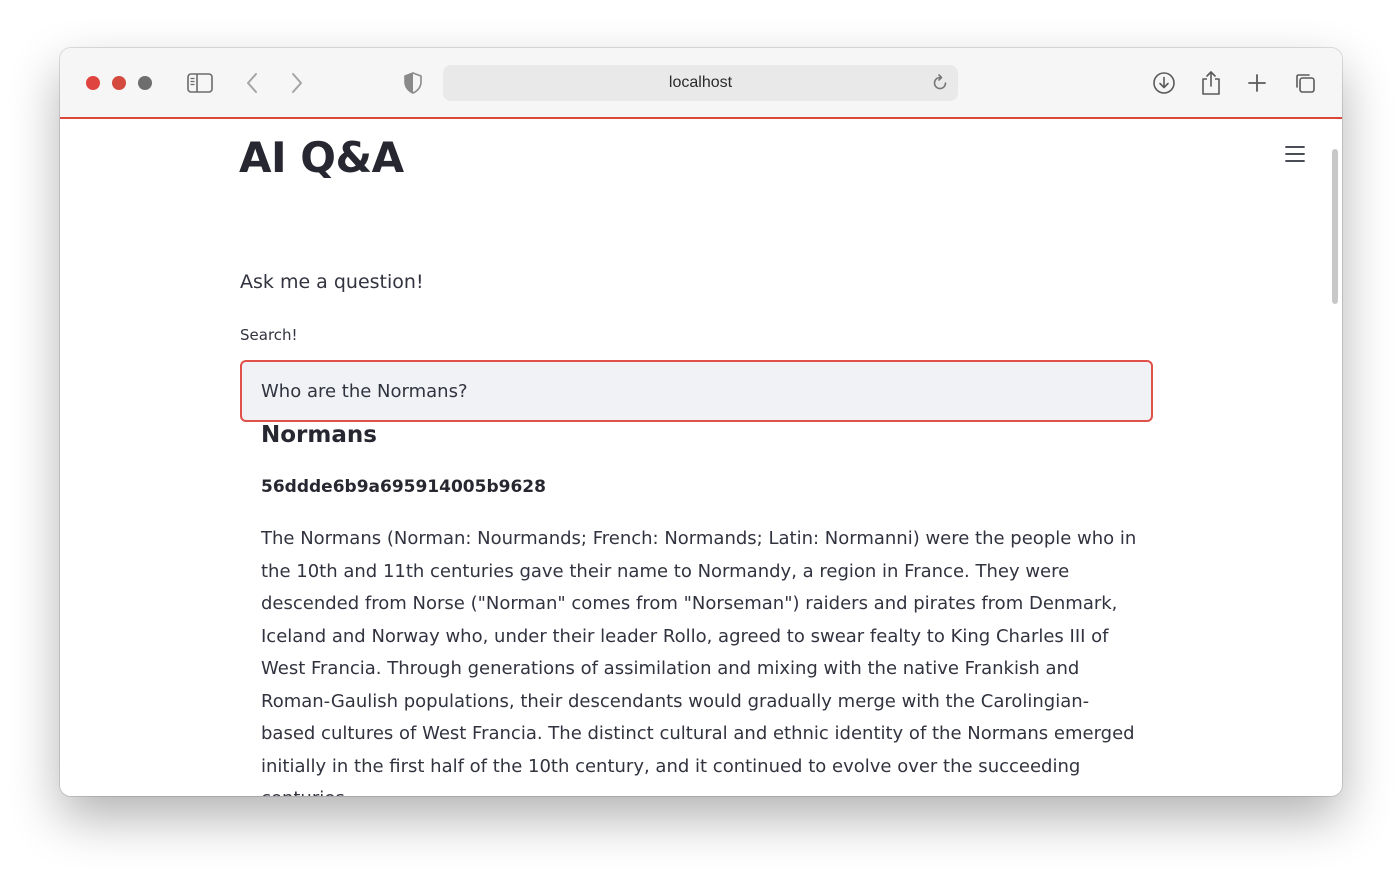  I want to click on sidebar-toggle-icon, so click(200, 83).